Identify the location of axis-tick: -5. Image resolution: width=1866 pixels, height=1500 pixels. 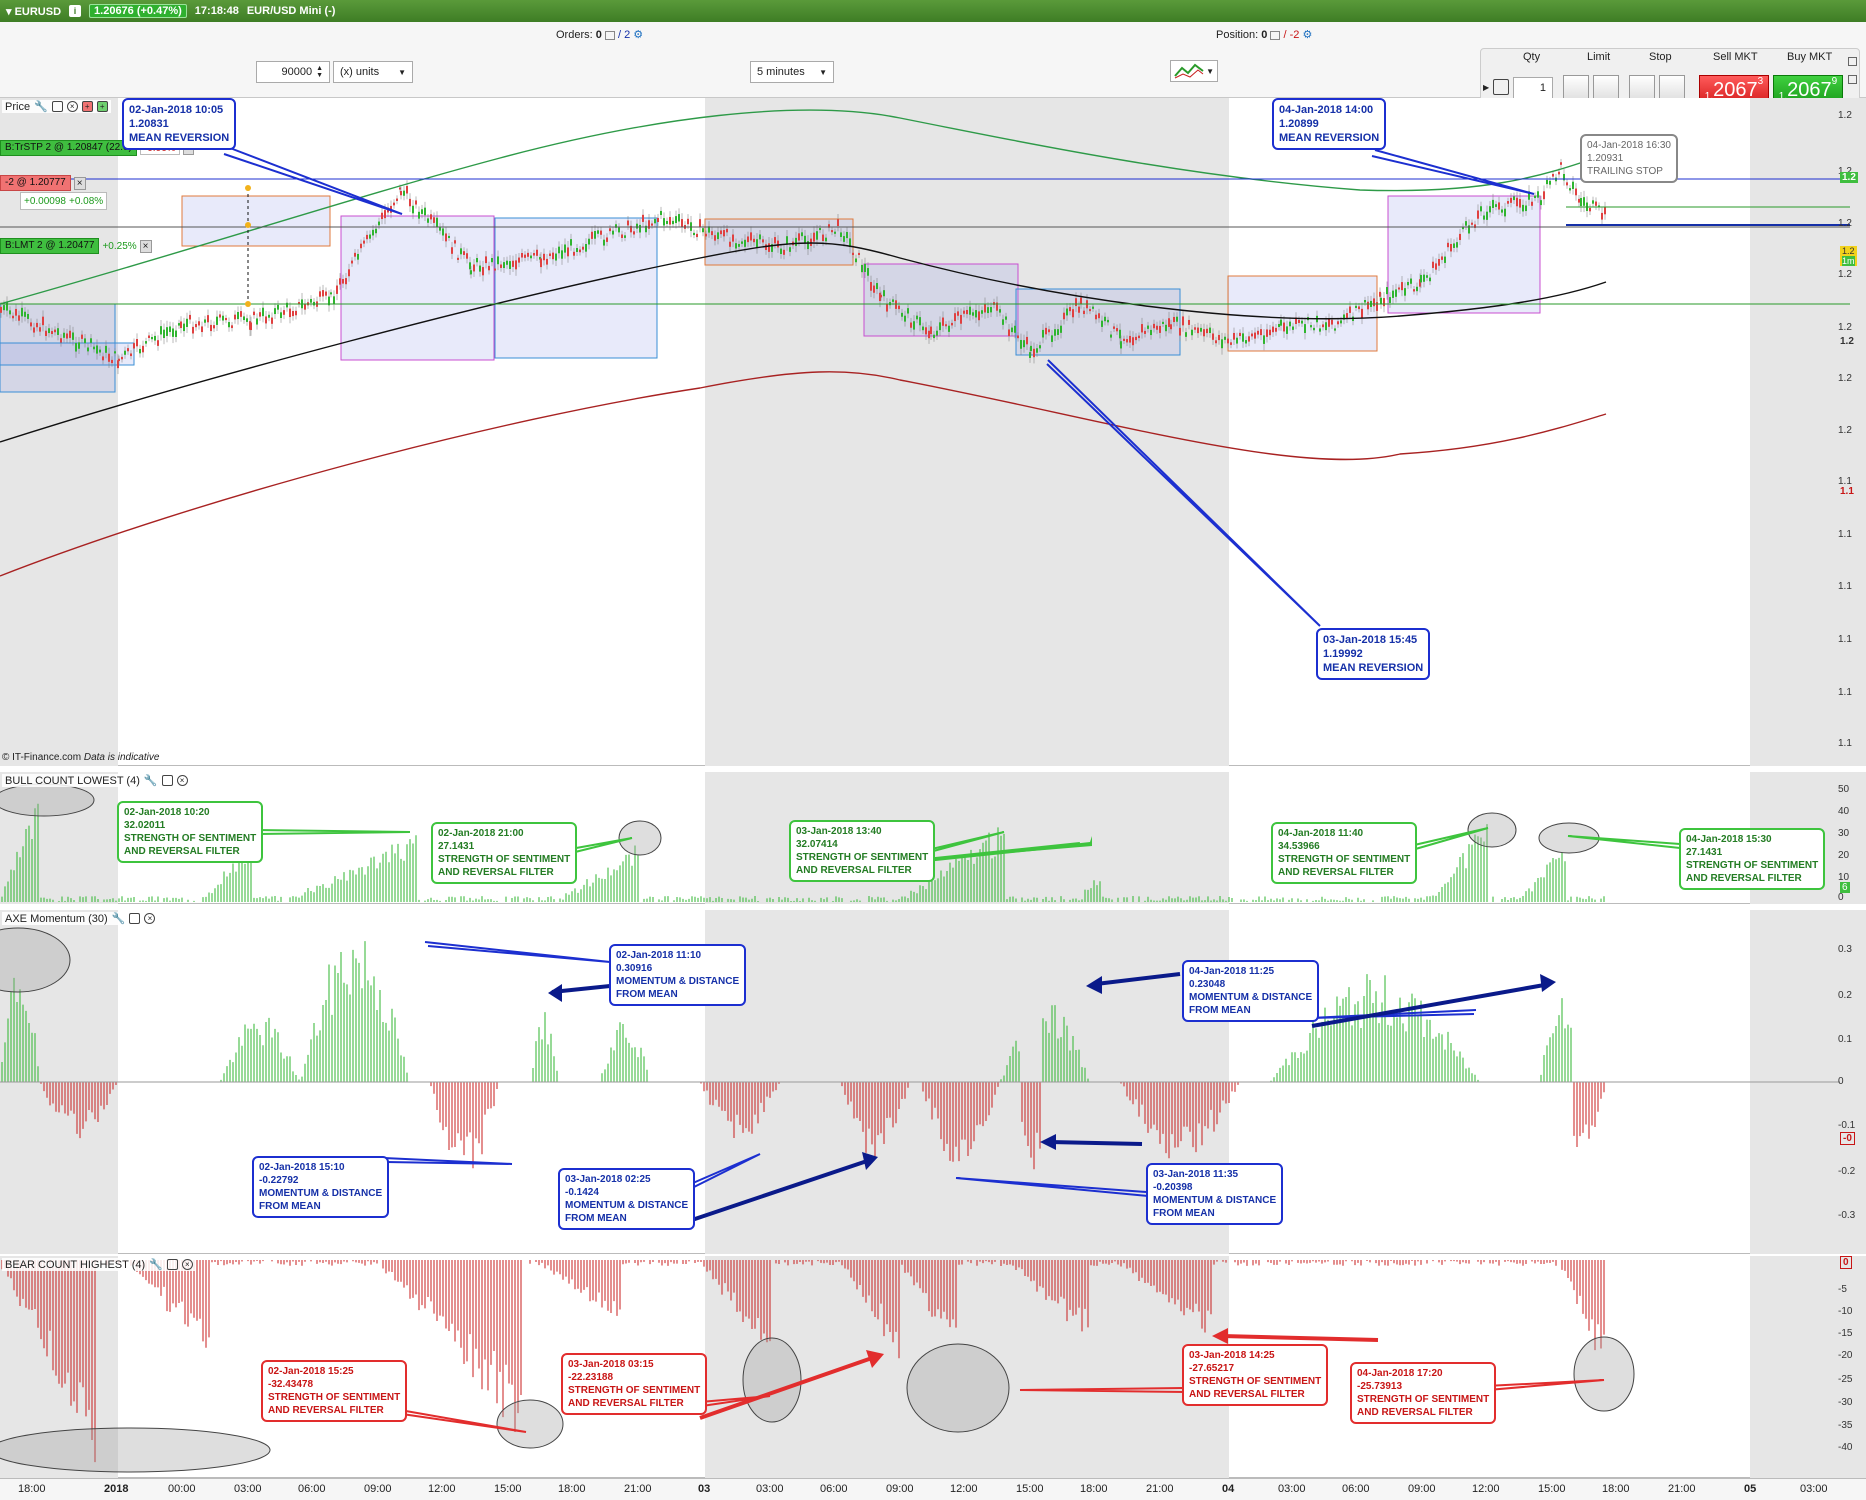
(1842, 1289).